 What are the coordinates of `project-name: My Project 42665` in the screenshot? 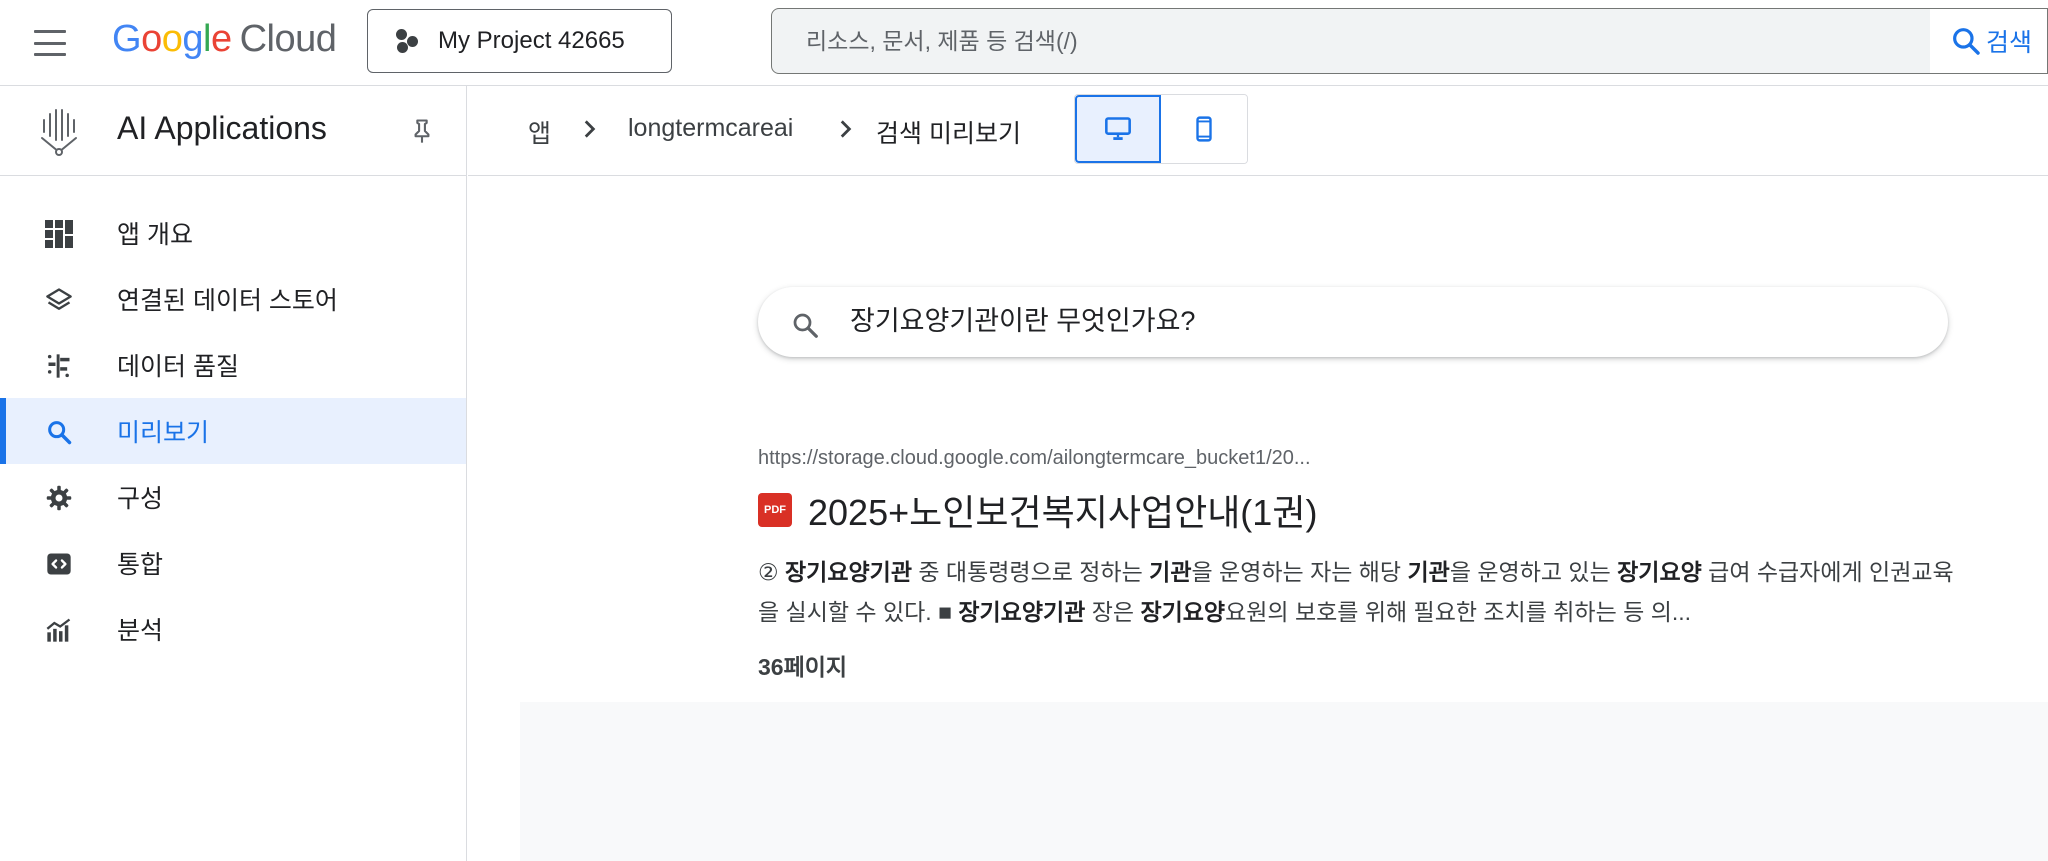 It's located at (531, 40).